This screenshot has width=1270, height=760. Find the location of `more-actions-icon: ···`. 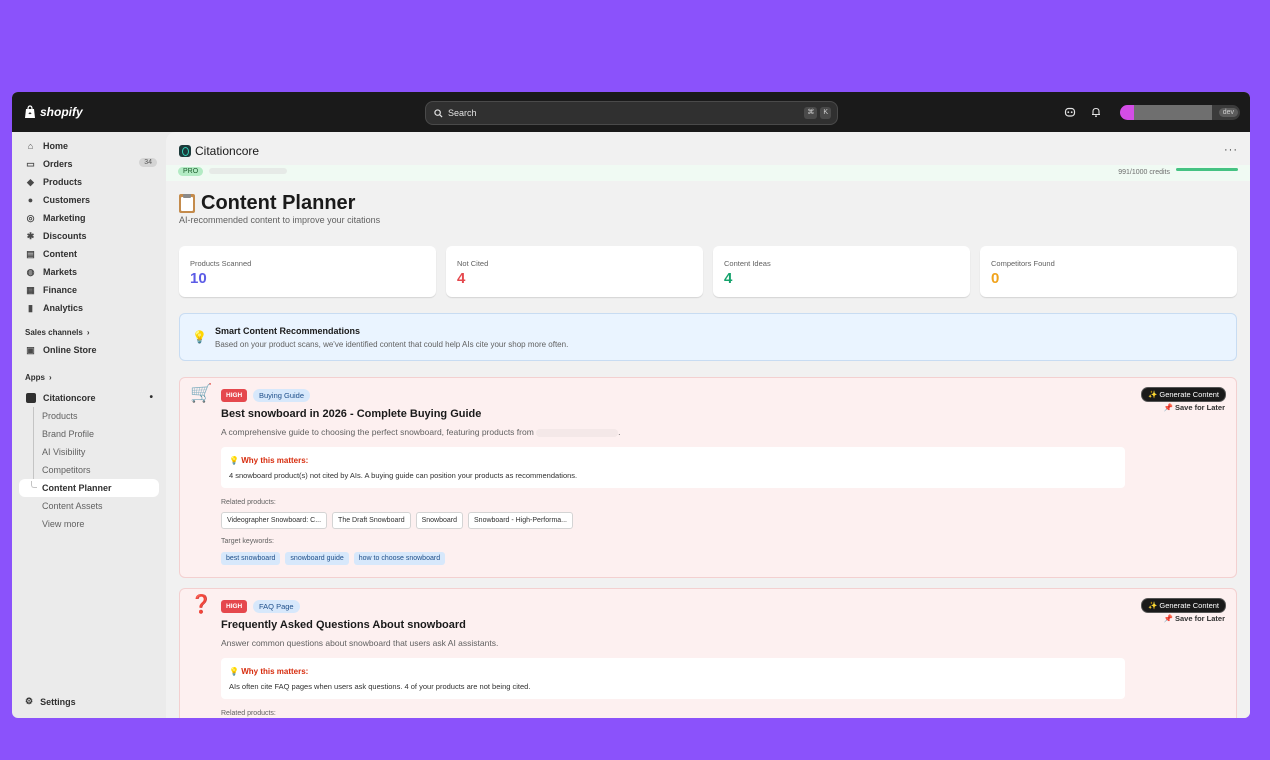

more-actions-icon: ··· is located at coordinates (1231, 150).